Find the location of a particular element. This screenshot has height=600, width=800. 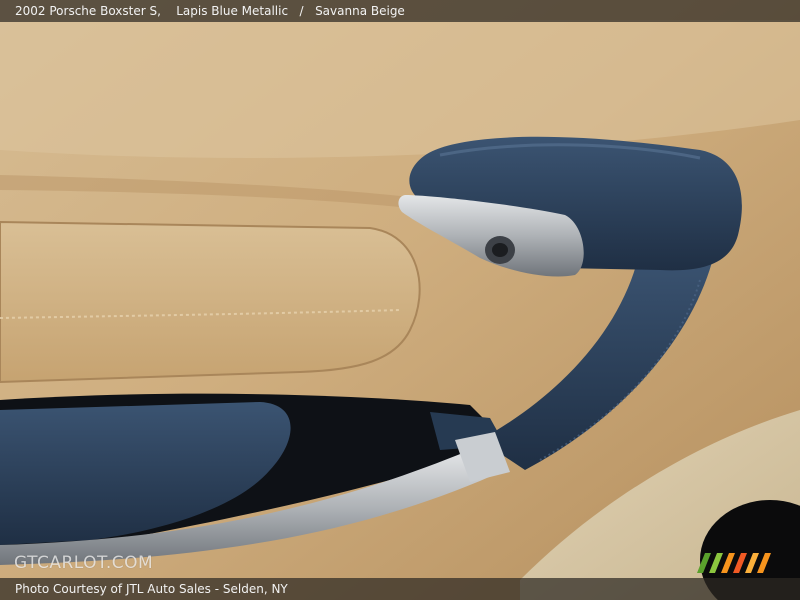

vehicle-title: 2002 Porsche Boxster S, is located at coordinates (88, 11).